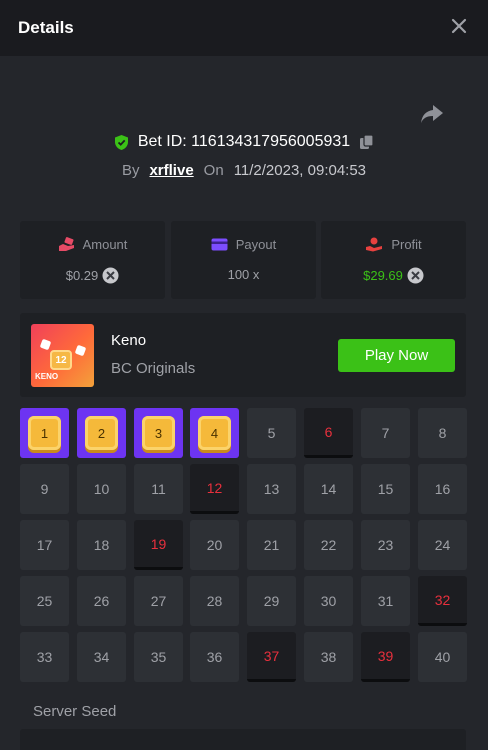 The height and width of the screenshot is (750, 488). Describe the element at coordinates (442, 433) in the screenshot. I see `keno-cell: 8` at that location.